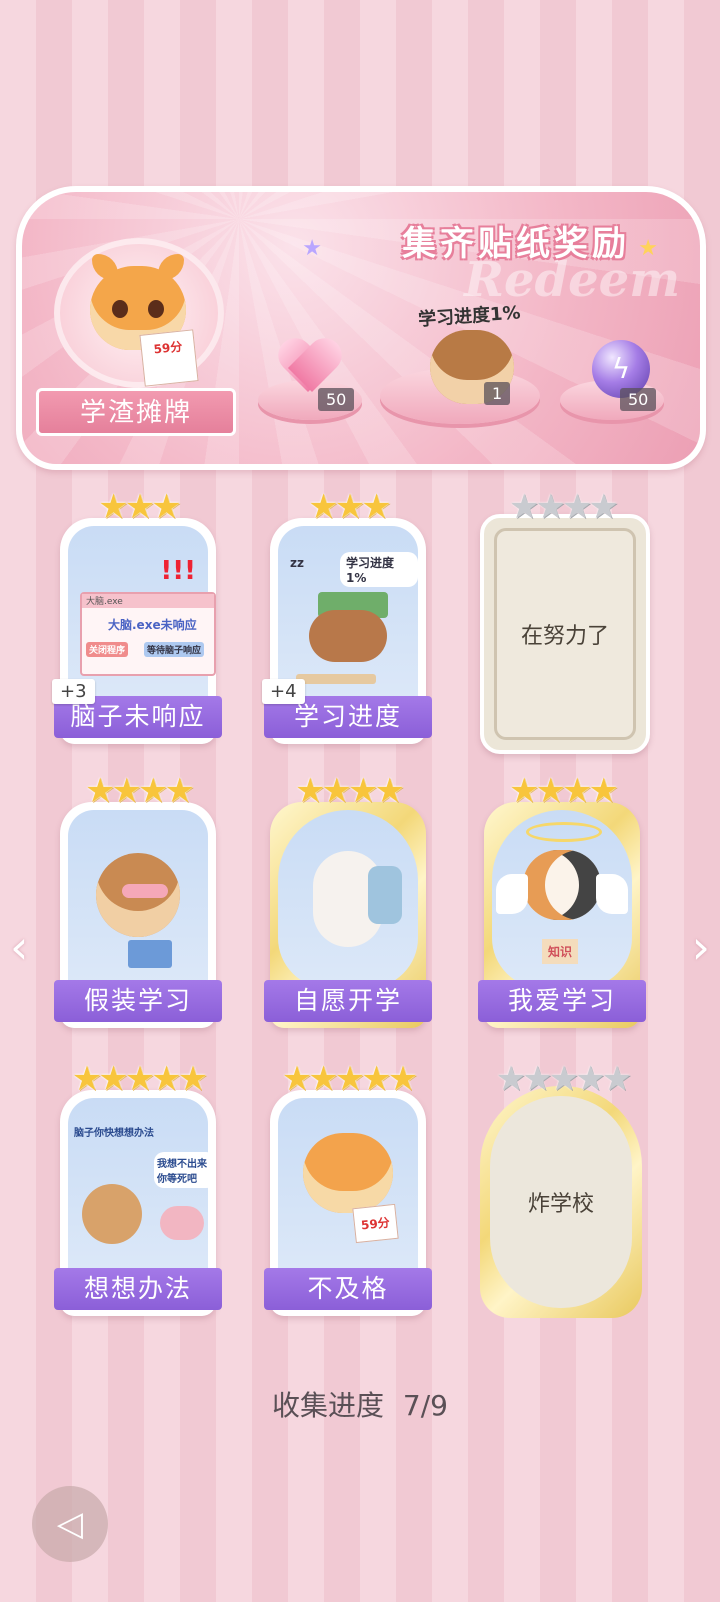 Image resolution: width=720 pixels, height=1602 pixels. What do you see at coordinates (348, 636) in the screenshot?
I see `sloth-character-icon` at bounding box center [348, 636].